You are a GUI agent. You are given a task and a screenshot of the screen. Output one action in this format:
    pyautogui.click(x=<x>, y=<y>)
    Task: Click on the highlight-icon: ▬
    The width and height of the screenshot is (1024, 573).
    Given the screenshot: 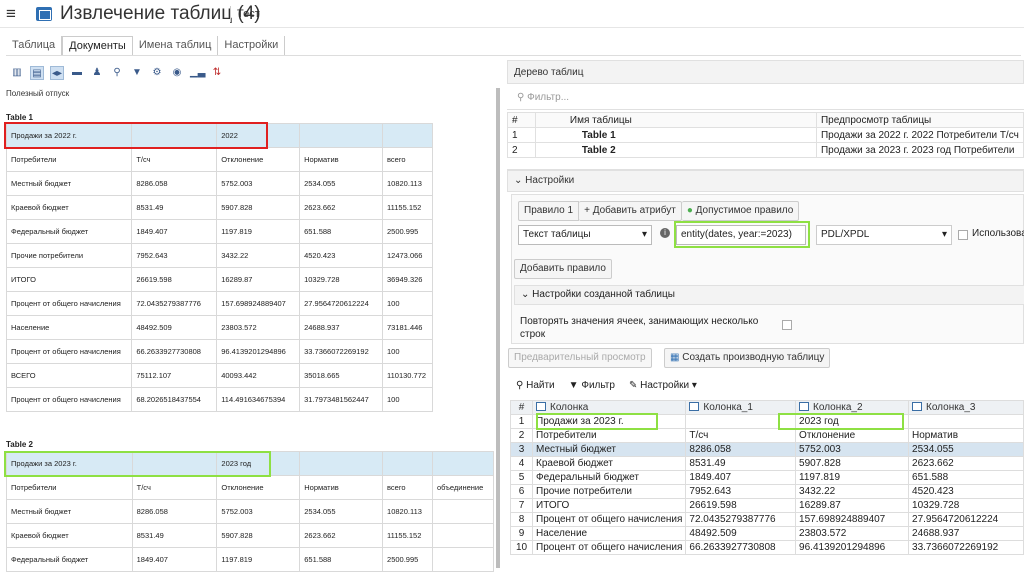 What is the action you would take?
    pyautogui.click(x=77, y=73)
    